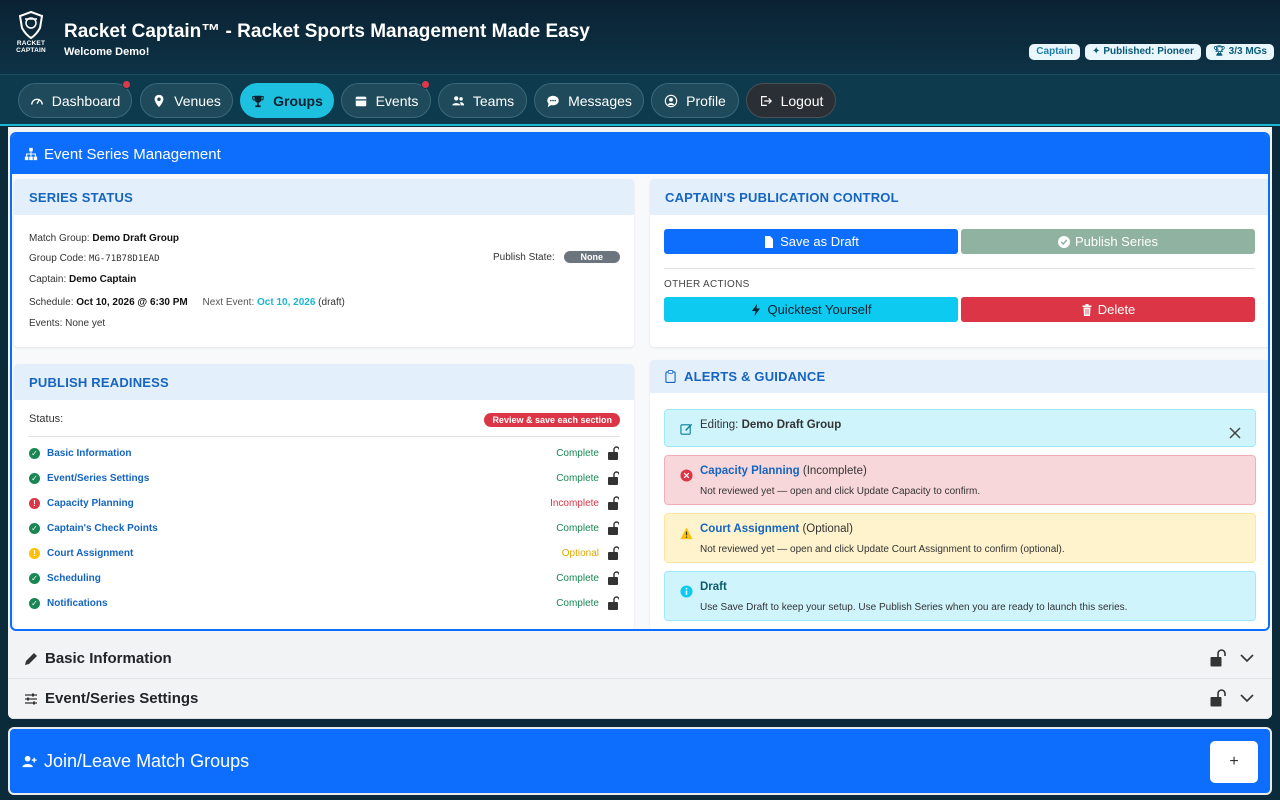 Image resolution: width=1280 pixels, height=800 pixels. Describe the element at coordinates (228, 302) in the screenshot. I see `next-event-label: Next Event:` at that location.